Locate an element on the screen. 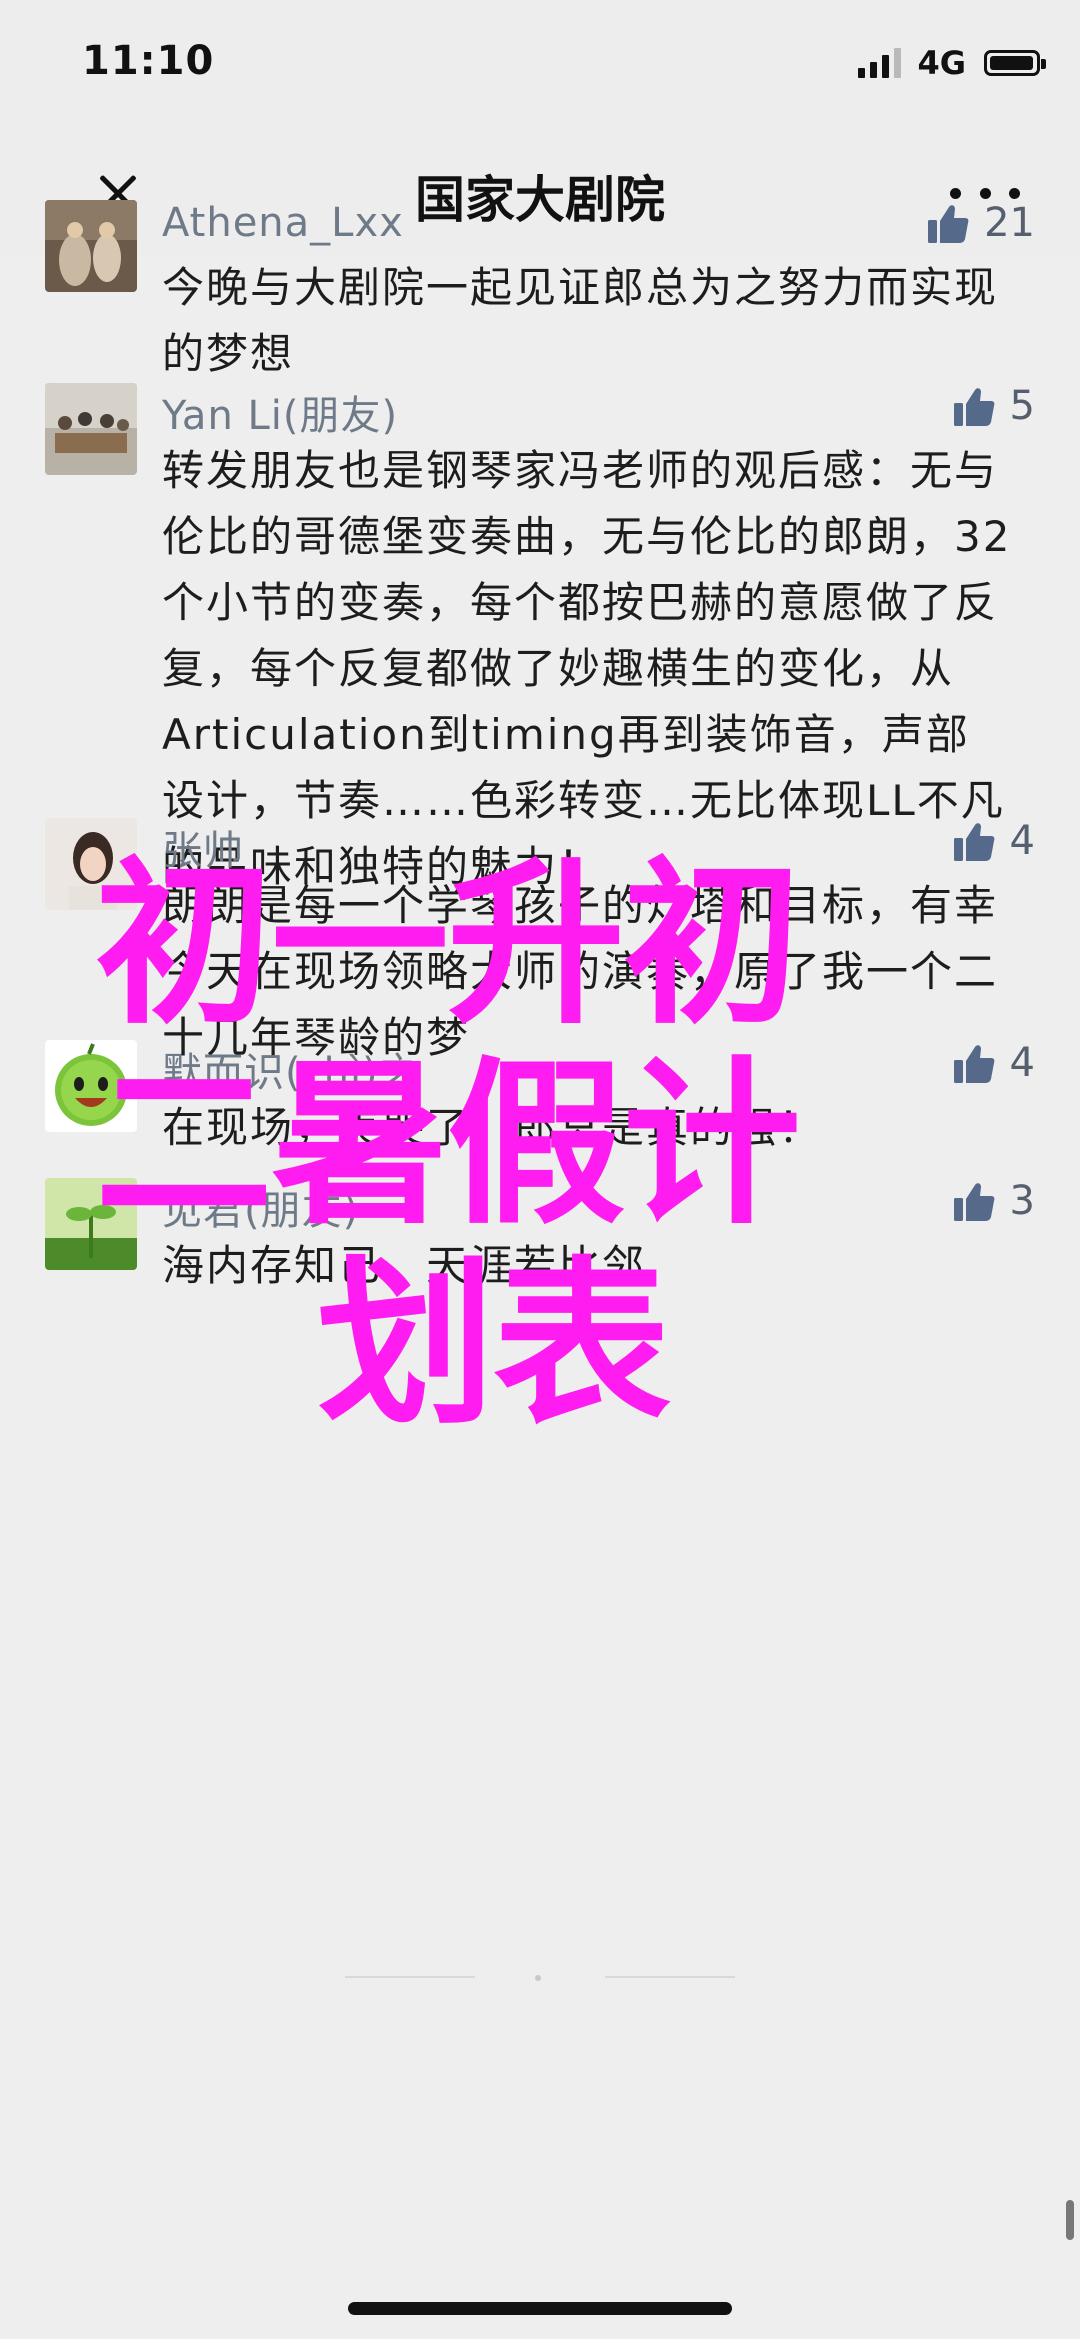 The image size is (1080, 2339). like-button: 5 is located at coordinates (993, 406).